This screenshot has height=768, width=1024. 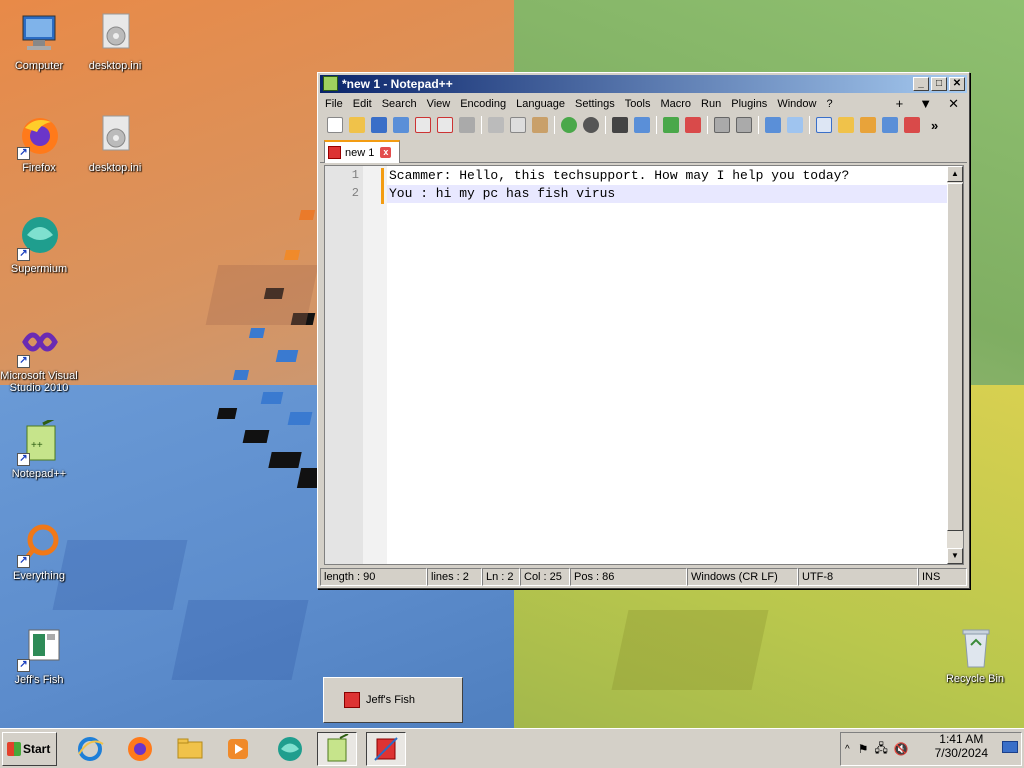 What do you see at coordinates (29, 749) in the screenshot?
I see `start-button: Start` at bounding box center [29, 749].